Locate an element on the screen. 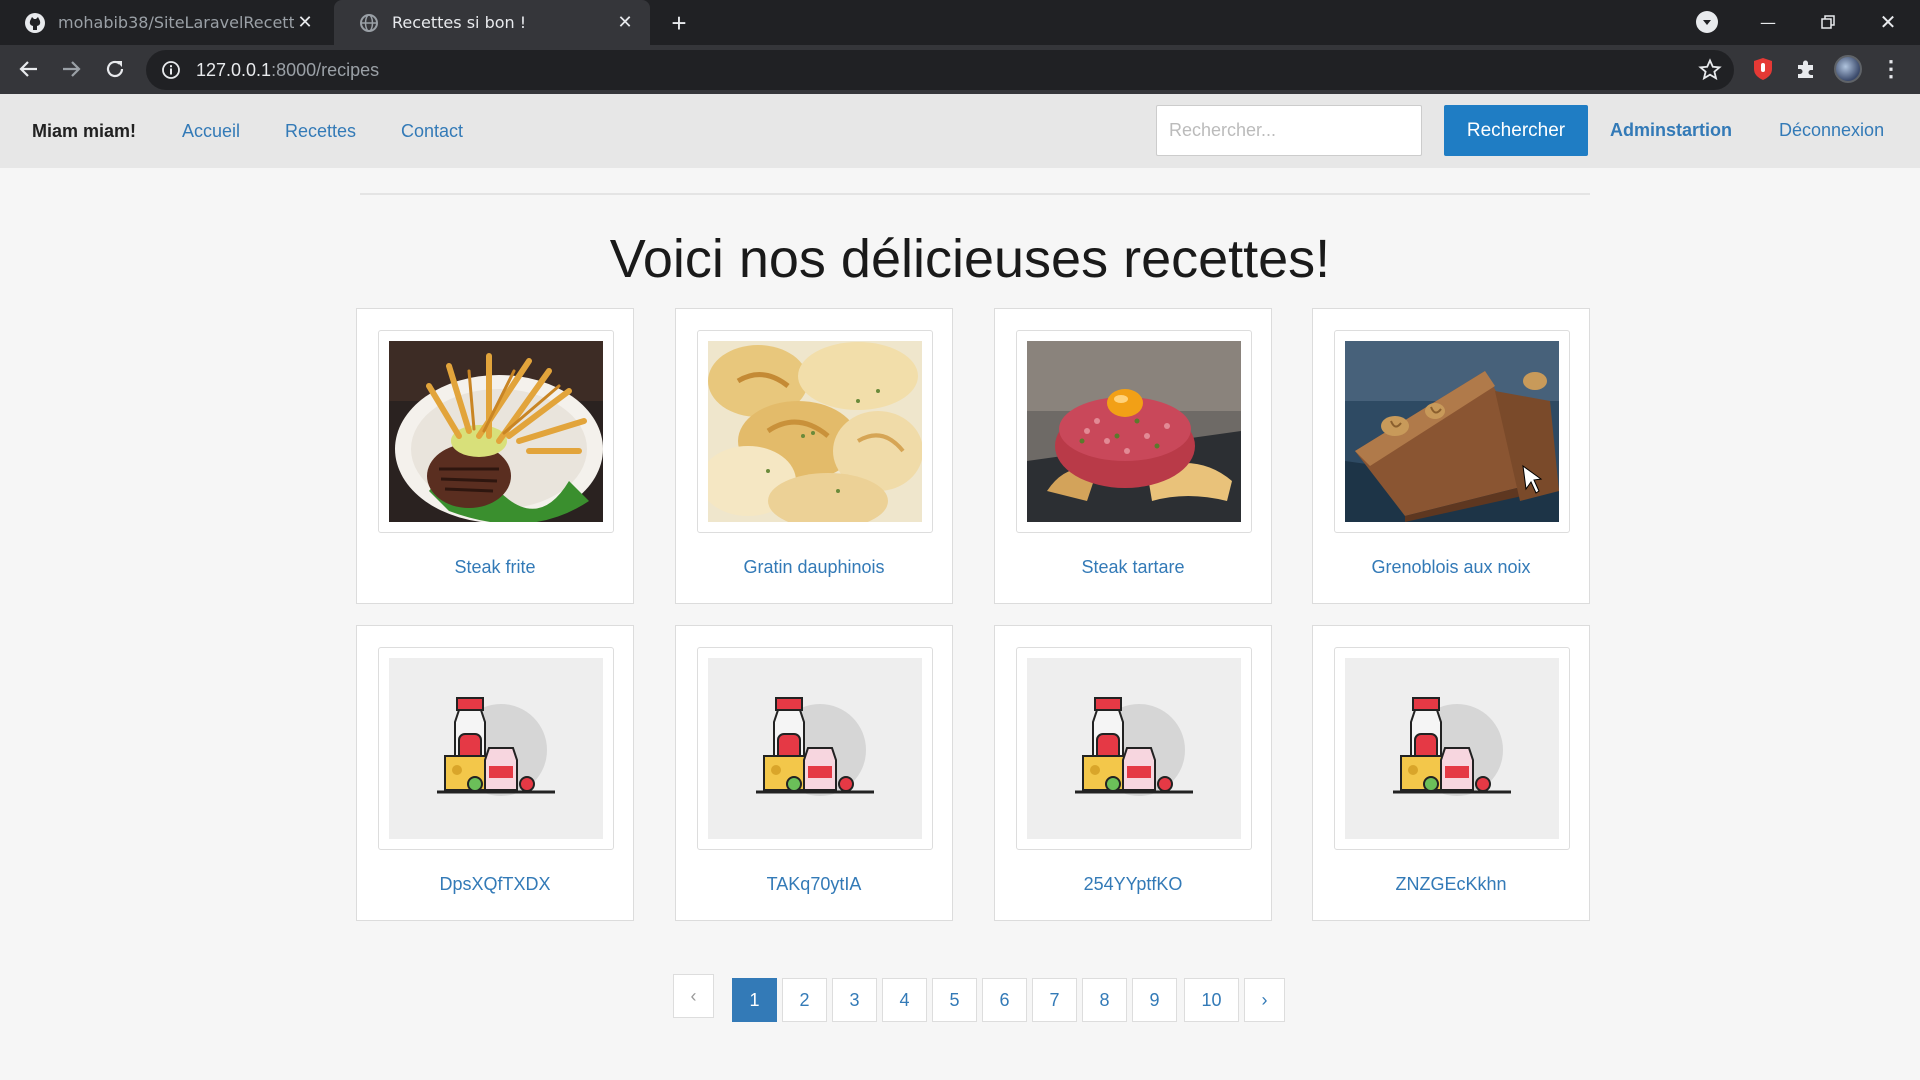  recipe-card: DpsXQfTXDX is located at coordinates (495, 773).